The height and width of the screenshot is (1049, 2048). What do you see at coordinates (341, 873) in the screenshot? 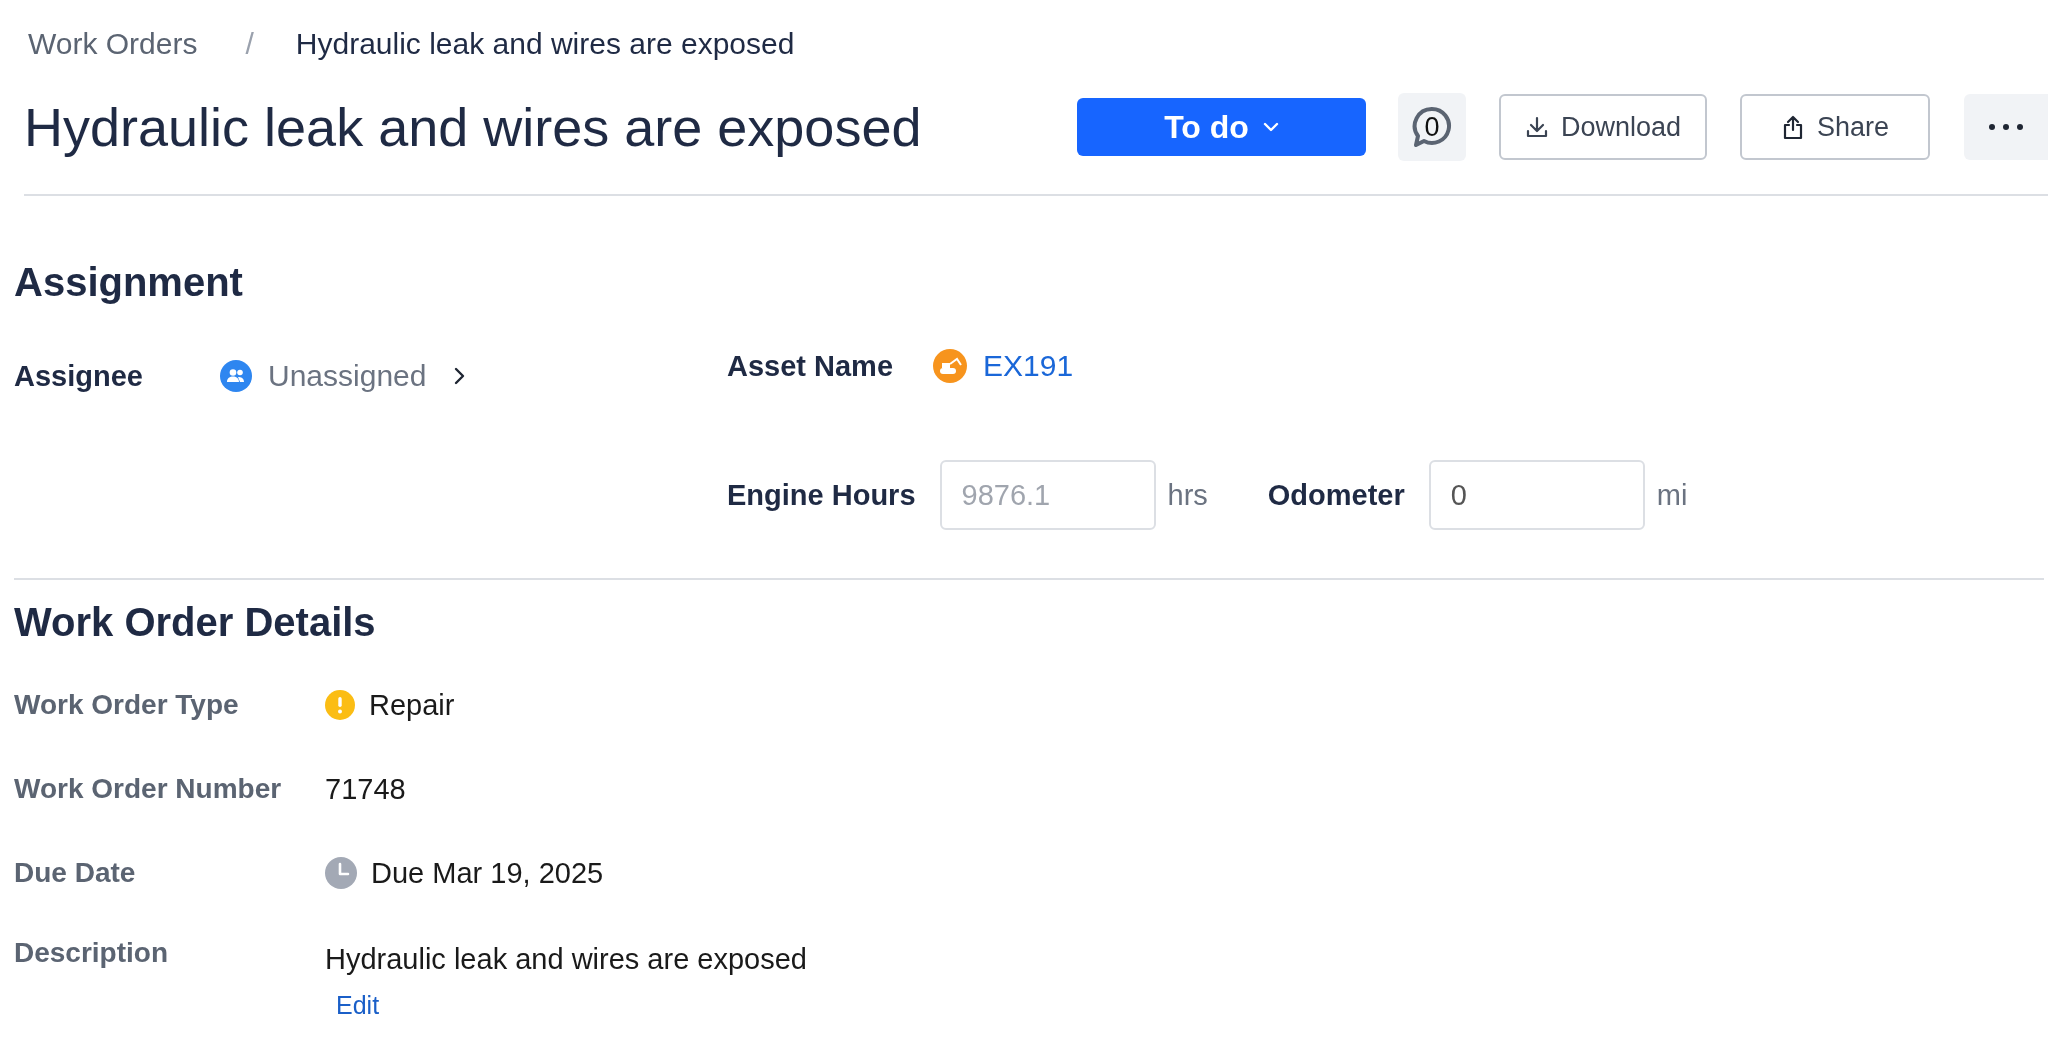
I see `clock-icon` at bounding box center [341, 873].